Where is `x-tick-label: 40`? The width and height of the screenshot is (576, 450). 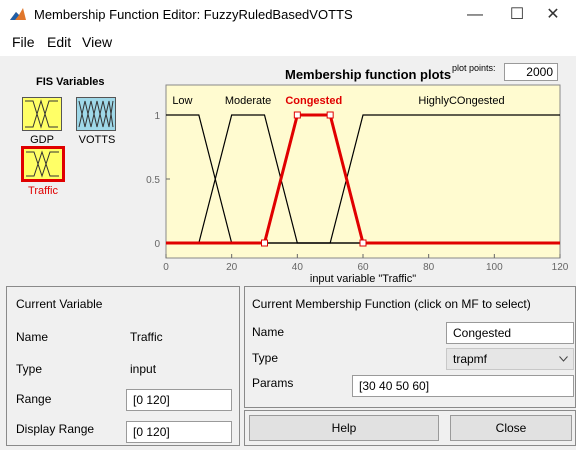 x-tick-label: 40 is located at coordinates (298, 267).